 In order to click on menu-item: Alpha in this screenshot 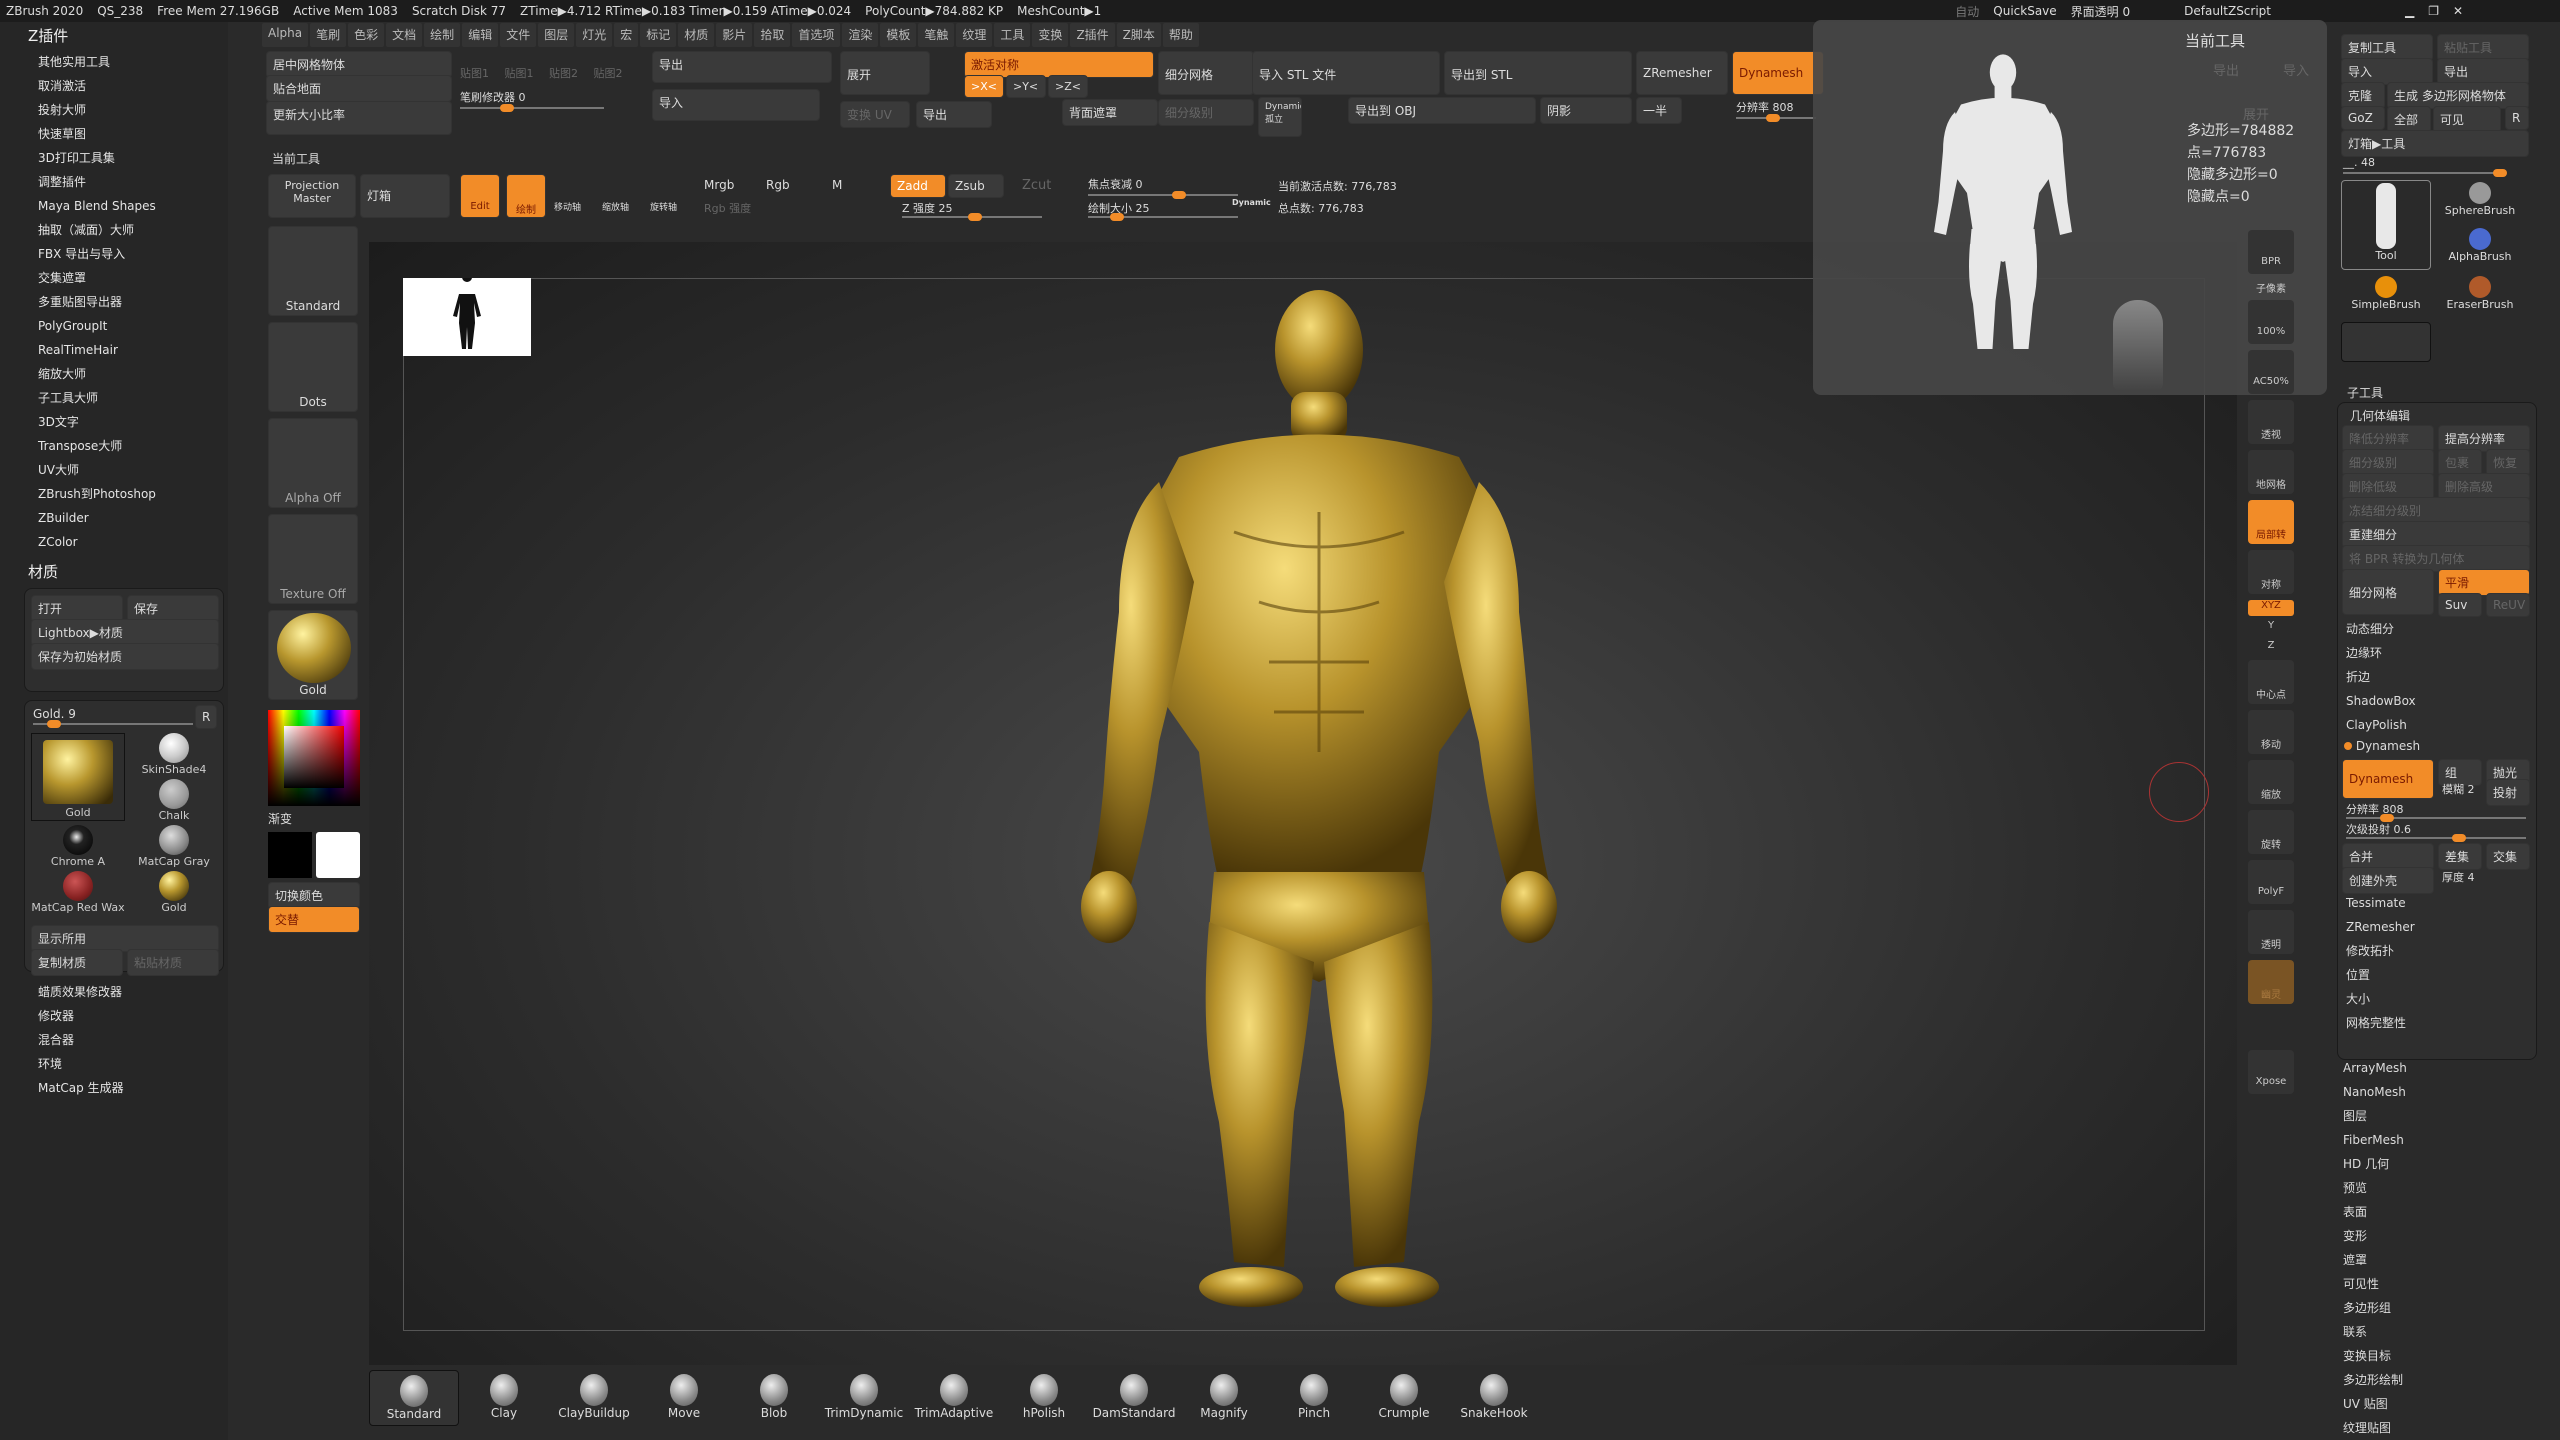, I will do `click(285, 35)`.